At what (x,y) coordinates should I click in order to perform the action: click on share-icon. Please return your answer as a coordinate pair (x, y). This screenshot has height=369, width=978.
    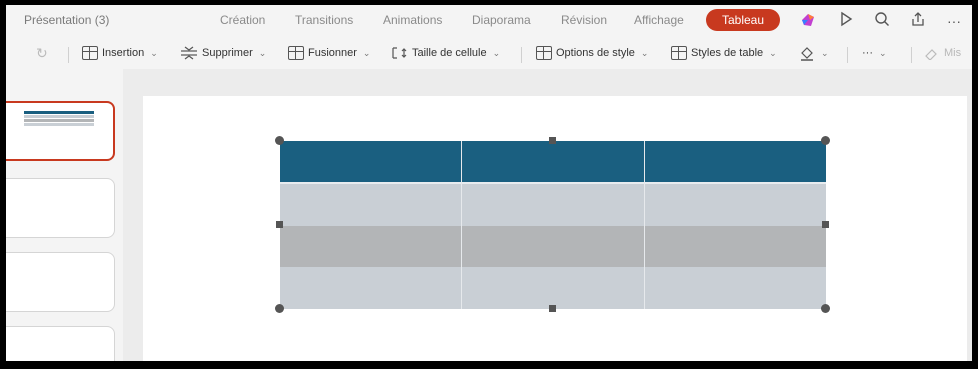
    Looking at the image, I should click on (918, 21).